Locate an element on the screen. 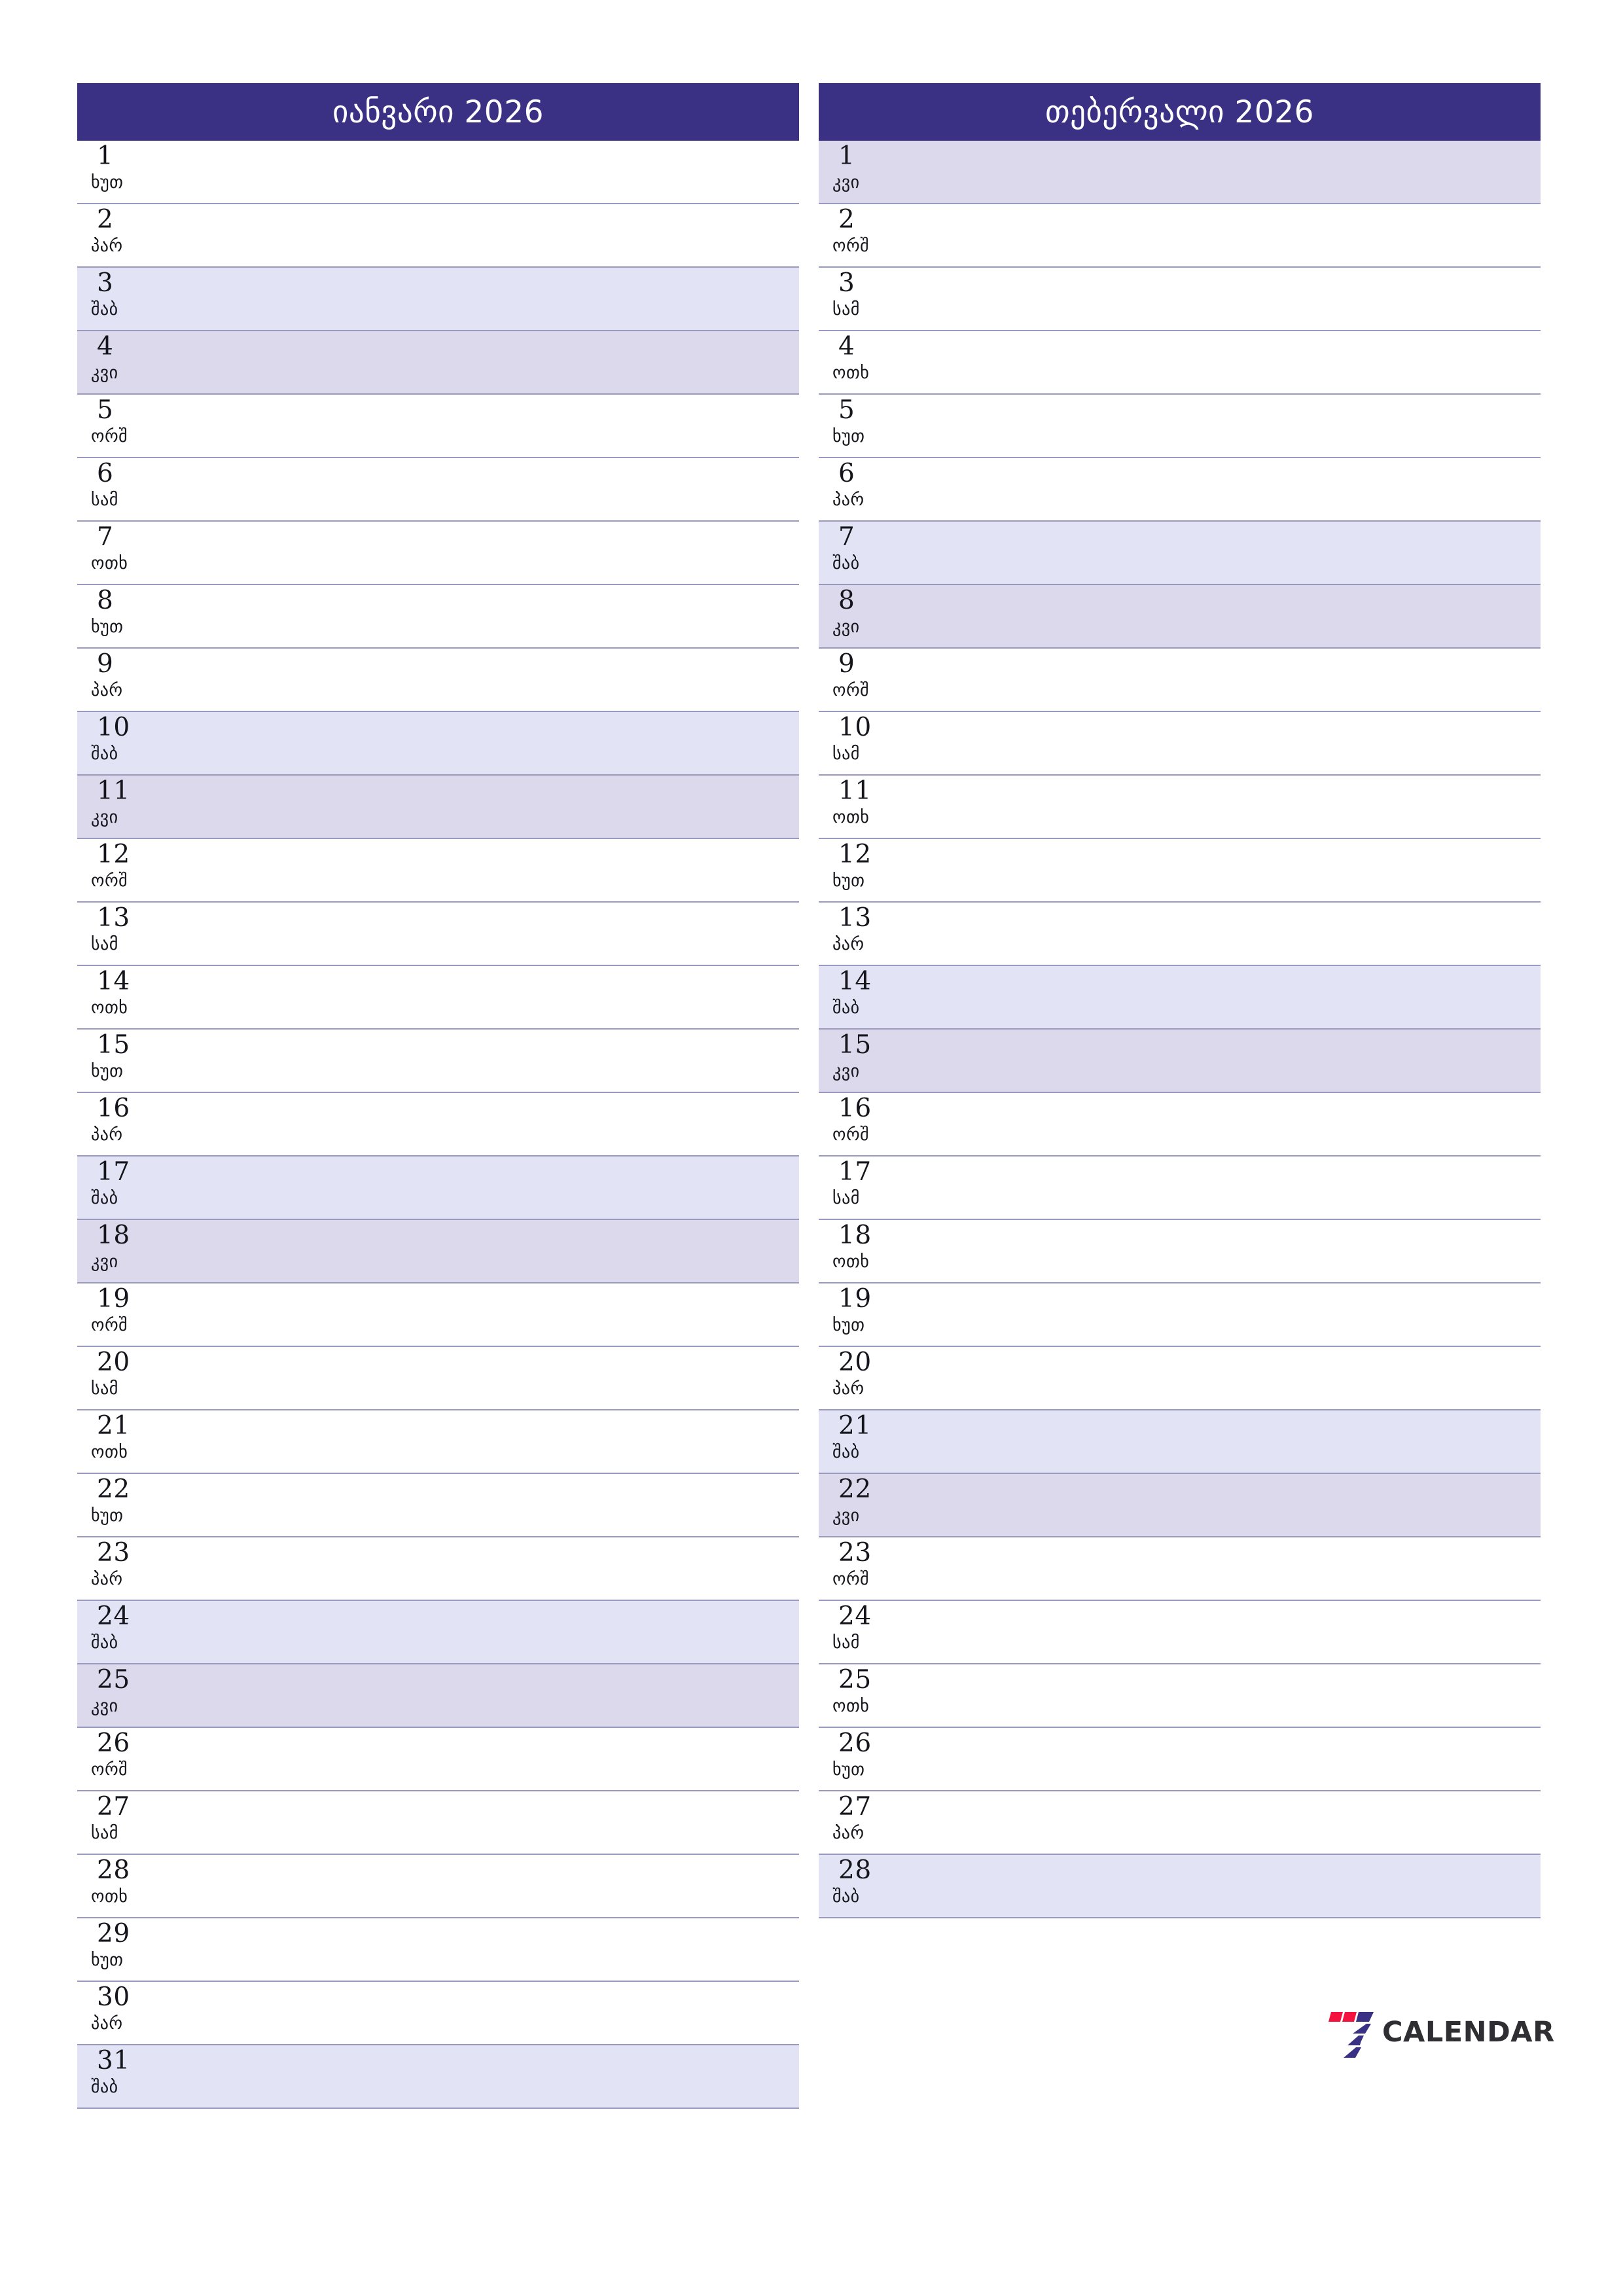 This screenshot has width=1623, height=2296. day-row: 7 შაბ is located at coordinates (1180, 553).